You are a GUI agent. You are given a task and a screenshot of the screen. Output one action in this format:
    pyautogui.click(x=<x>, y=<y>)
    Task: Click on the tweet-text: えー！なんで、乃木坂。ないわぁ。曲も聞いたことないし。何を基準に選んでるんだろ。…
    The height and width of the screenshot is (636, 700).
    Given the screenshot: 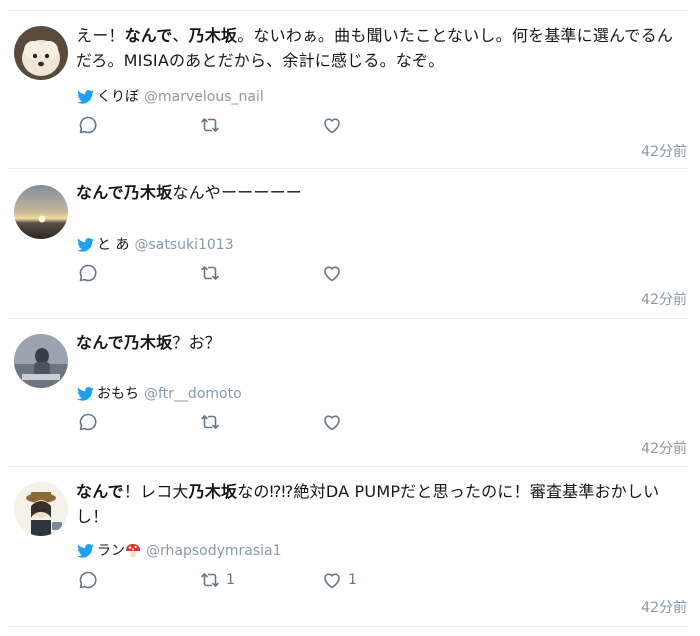 What is the action you would take?
    pyautogui.click(x=382, y=48)
    